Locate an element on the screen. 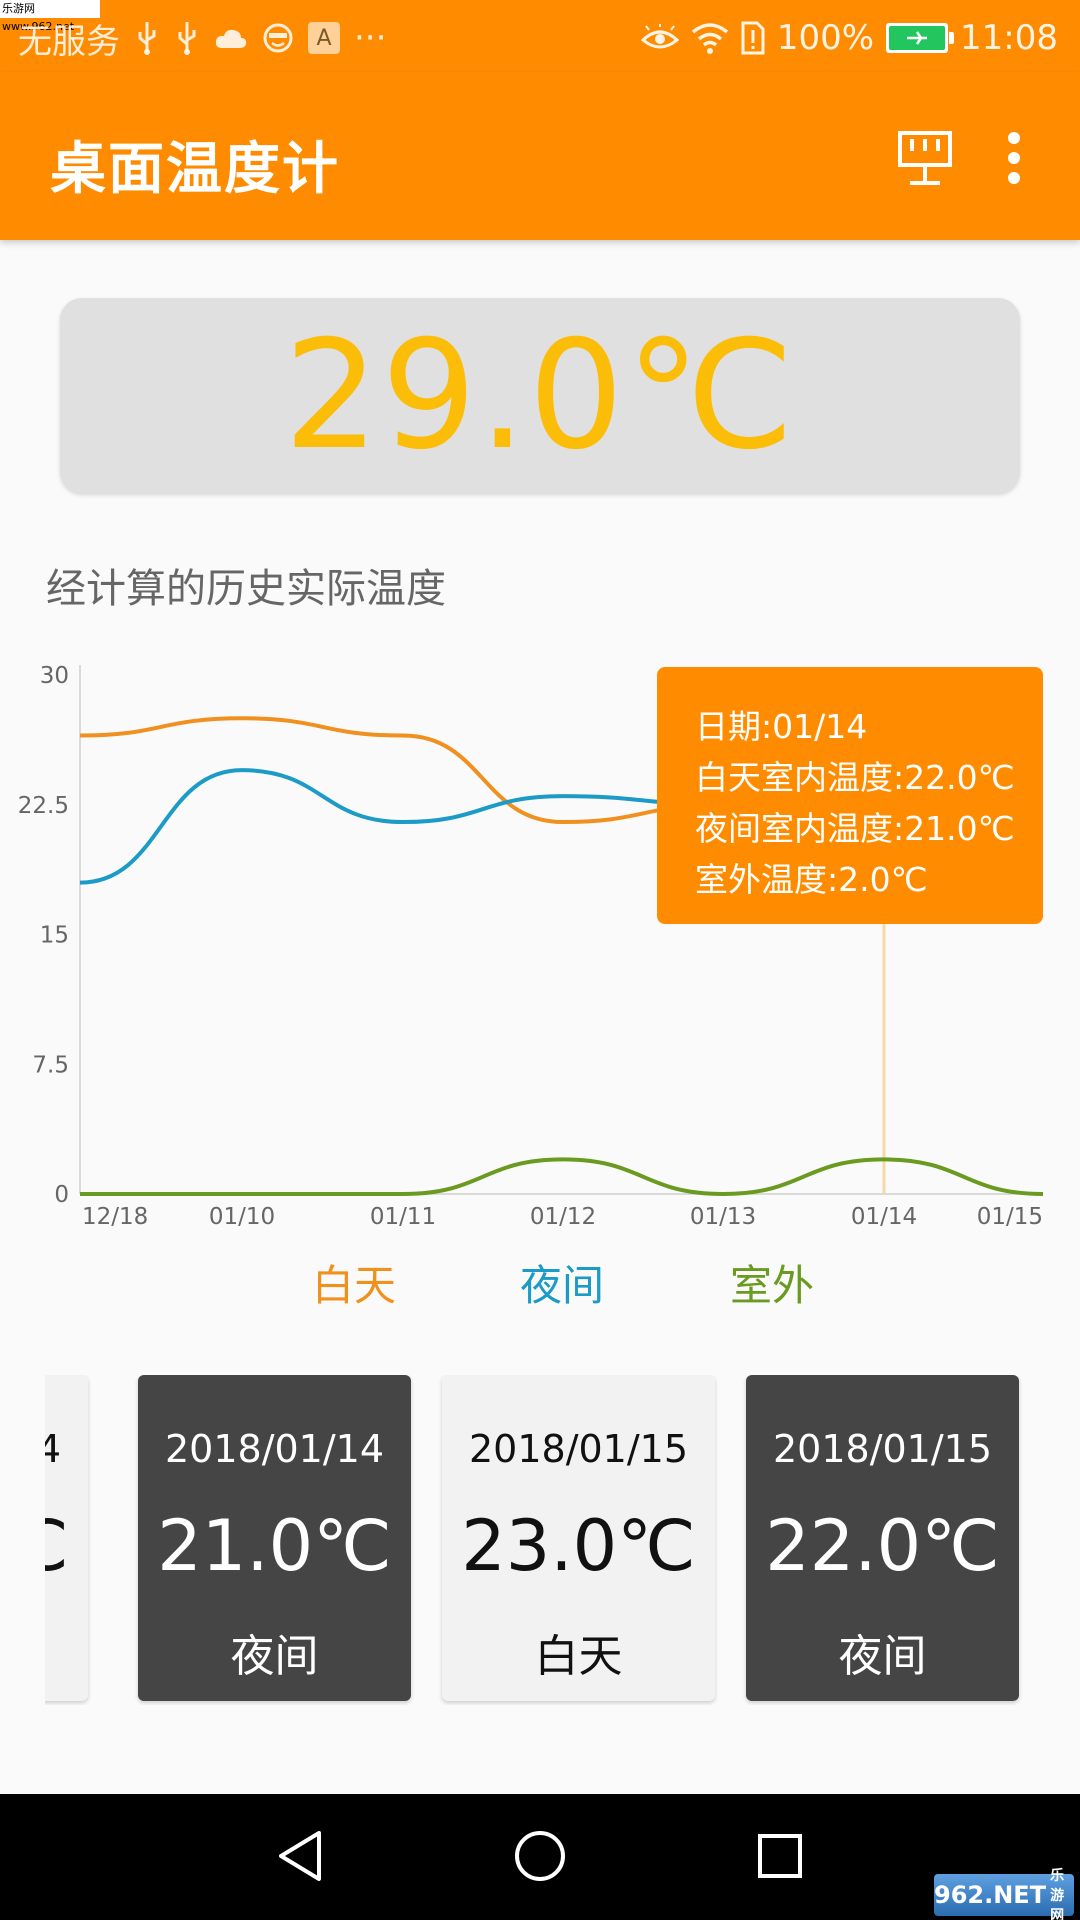  sim-alert-icon is located at coordinates (753, 38).